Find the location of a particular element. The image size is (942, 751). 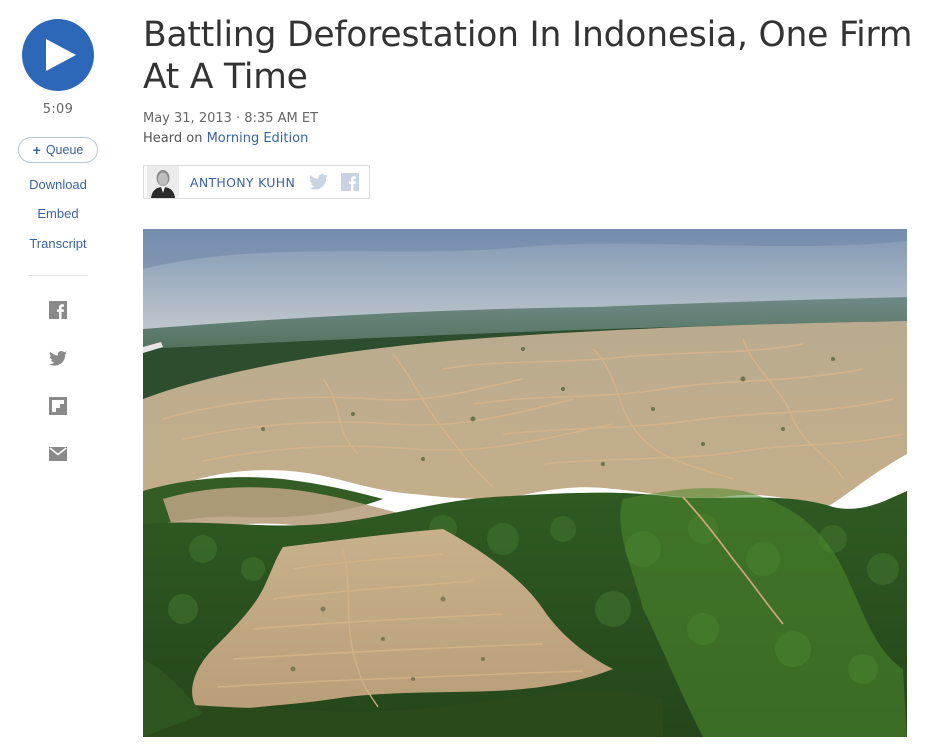

article-dateline: May 31, 2013 · 8:35 AM ET is located at coordinates (231, 118).